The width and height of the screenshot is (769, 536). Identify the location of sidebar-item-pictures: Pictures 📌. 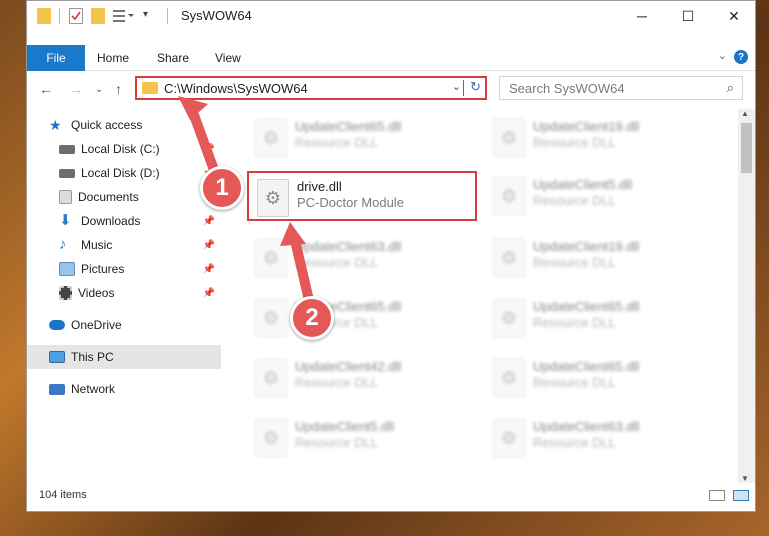
(124, 269).